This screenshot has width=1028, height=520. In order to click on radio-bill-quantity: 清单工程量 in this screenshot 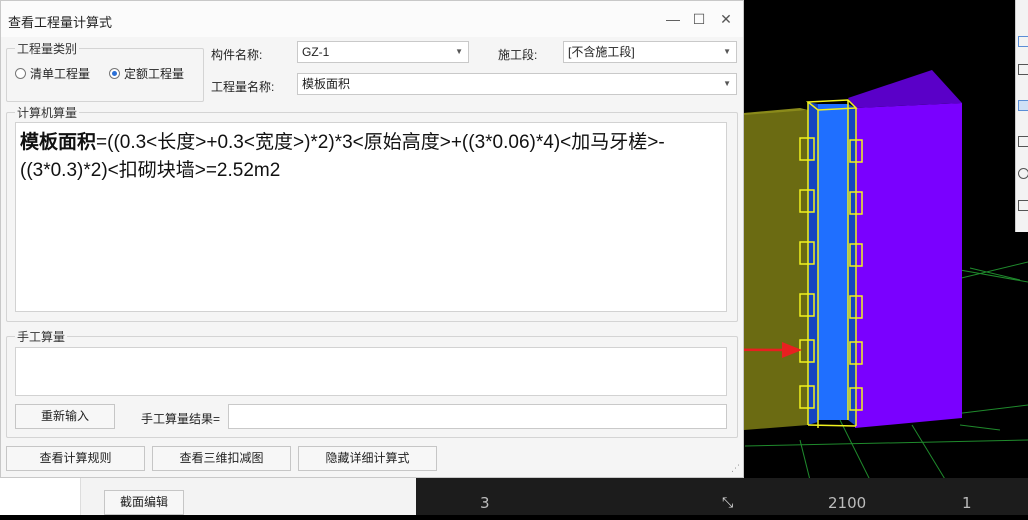, I will do `click(52, 73)`.